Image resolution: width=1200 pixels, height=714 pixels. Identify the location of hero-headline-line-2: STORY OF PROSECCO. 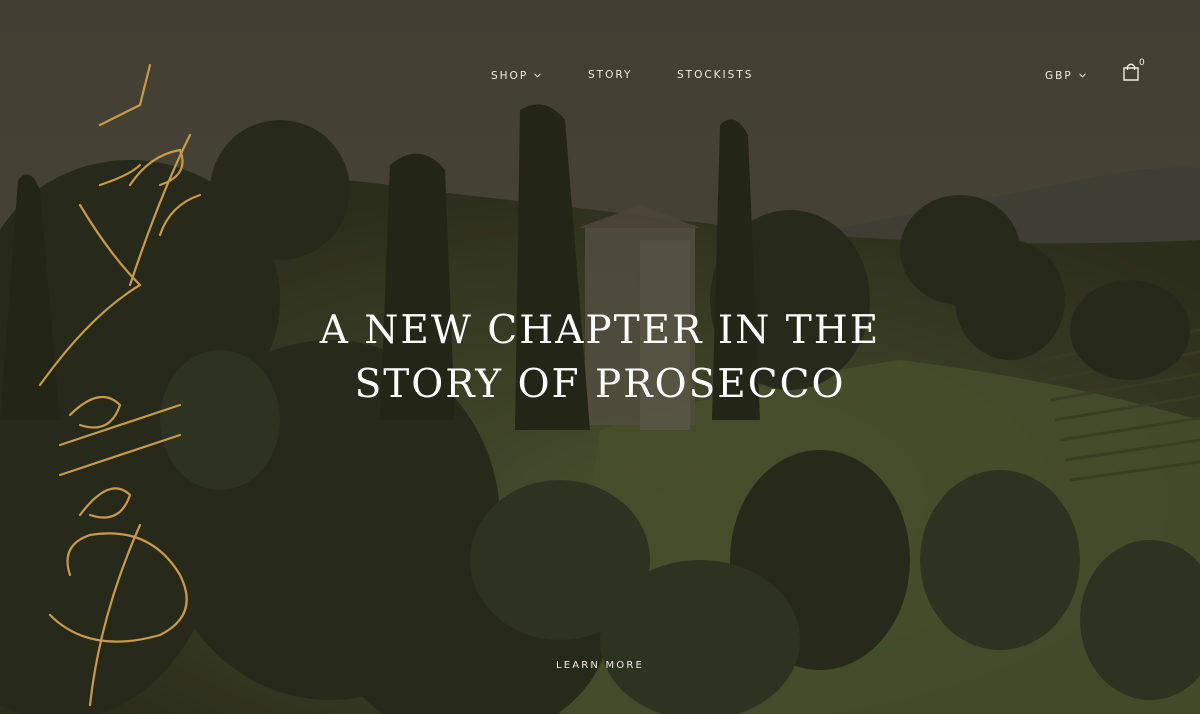
(600, 384).